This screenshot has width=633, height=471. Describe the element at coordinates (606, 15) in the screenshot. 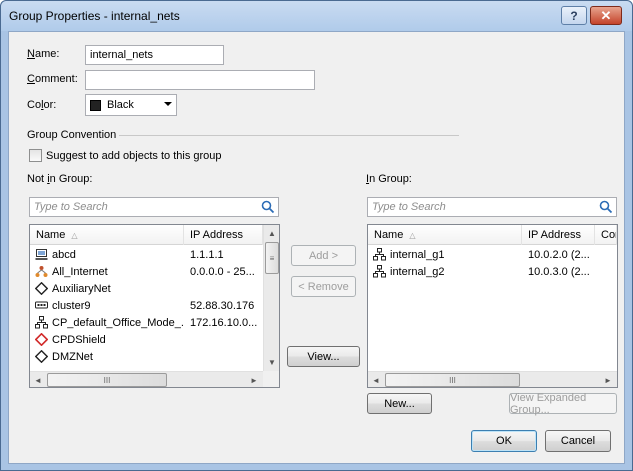

I see `close-button: ✕` at that location.